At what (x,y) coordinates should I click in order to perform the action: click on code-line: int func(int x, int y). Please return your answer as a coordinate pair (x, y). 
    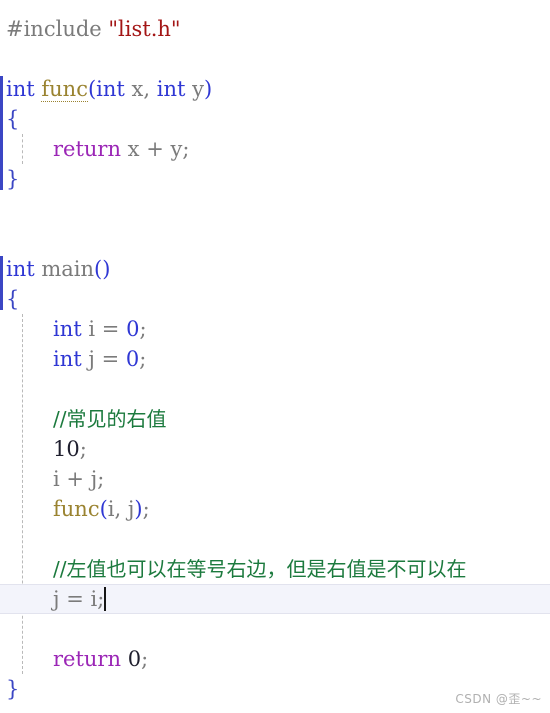
    Looking at the image, I should click on (275, 89).